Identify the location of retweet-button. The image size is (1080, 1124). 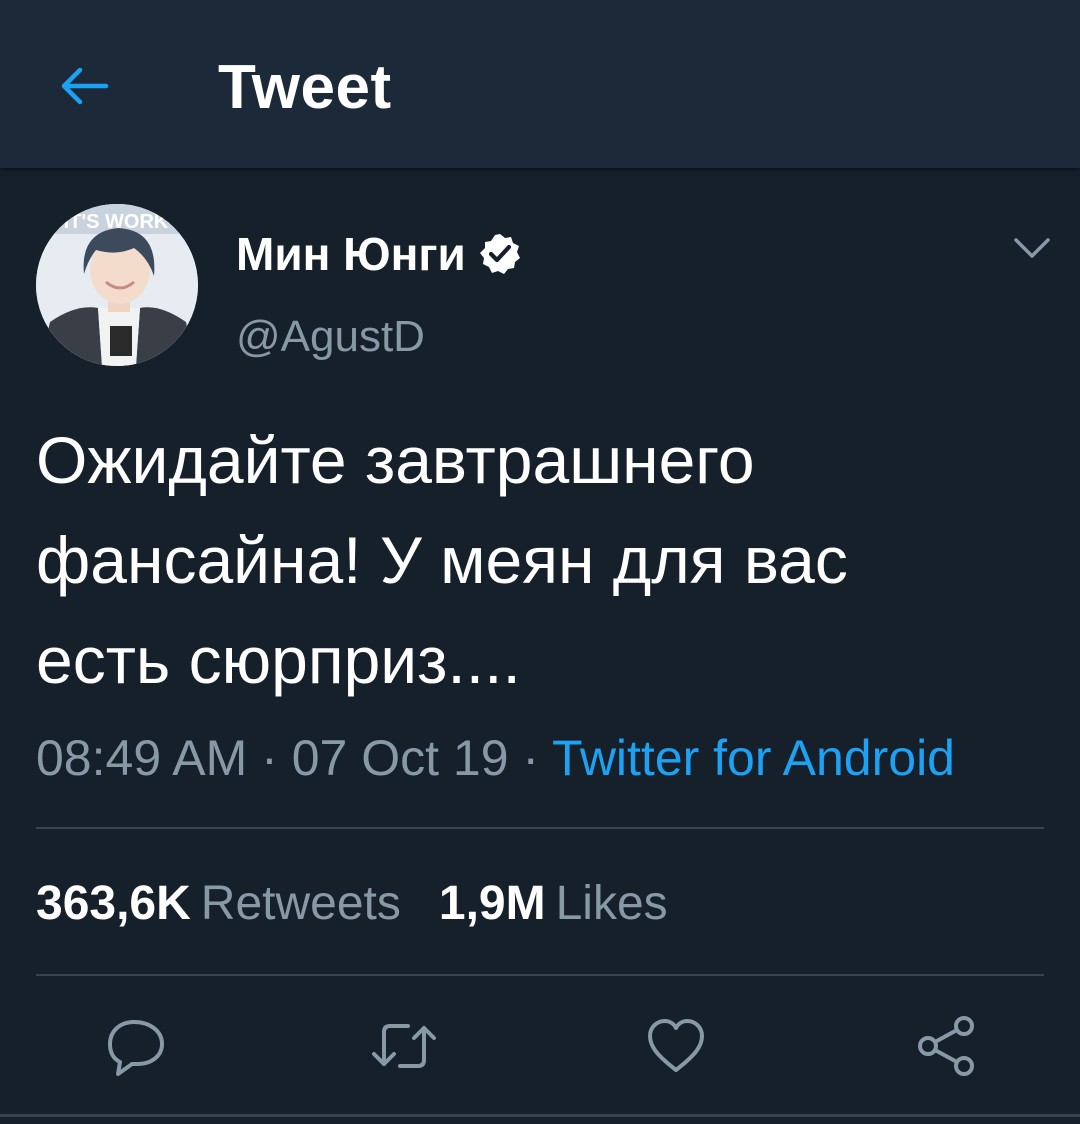
(404, 1046).